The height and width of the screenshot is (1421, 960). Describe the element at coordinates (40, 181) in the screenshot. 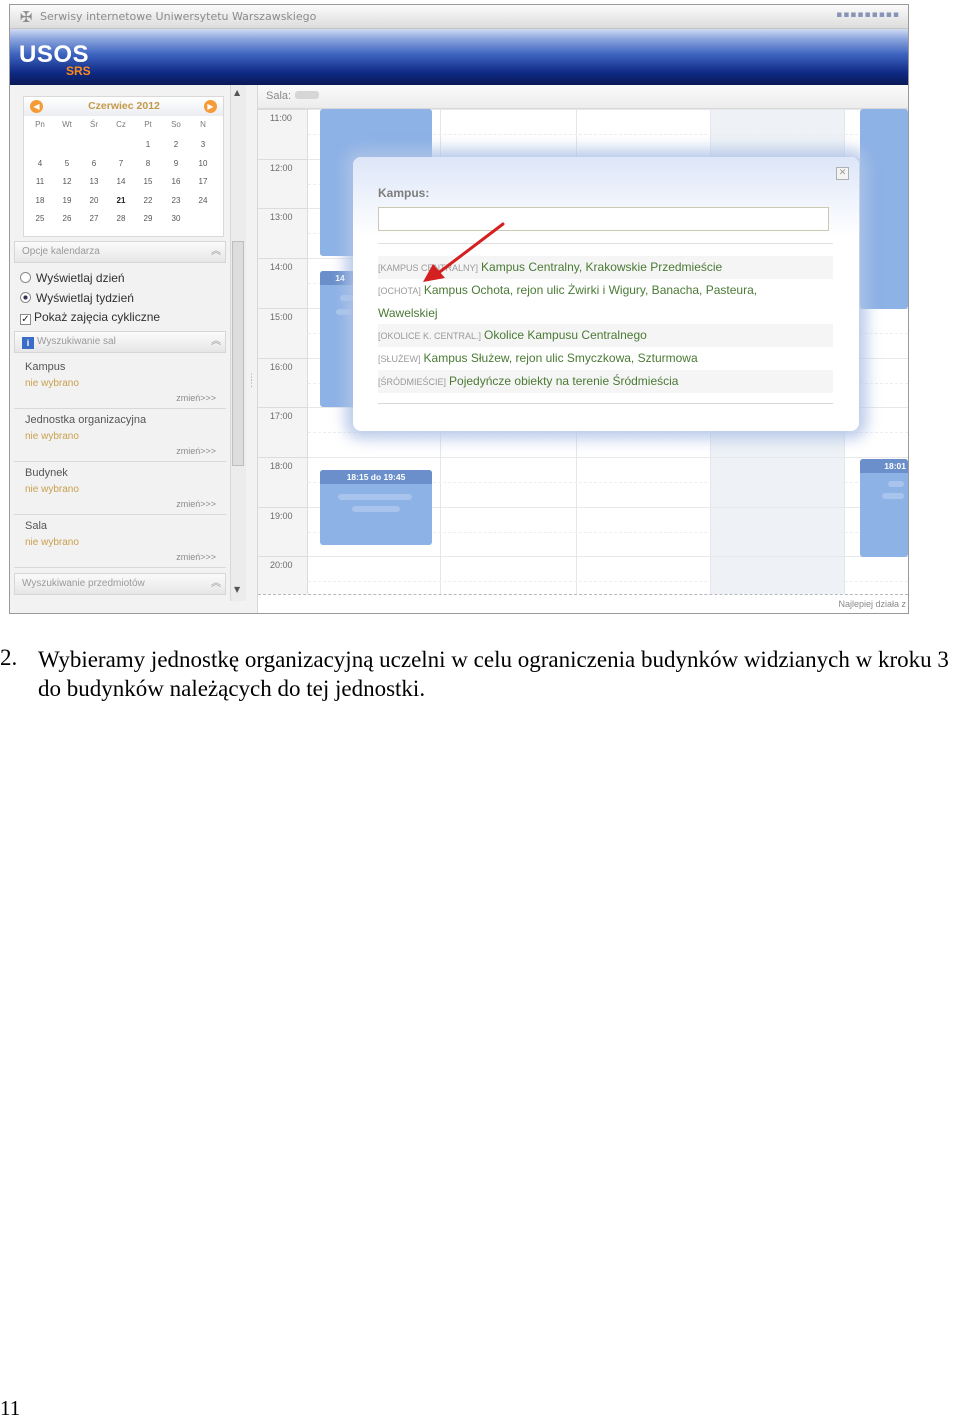

I see `calendar-day: 11` at that location.